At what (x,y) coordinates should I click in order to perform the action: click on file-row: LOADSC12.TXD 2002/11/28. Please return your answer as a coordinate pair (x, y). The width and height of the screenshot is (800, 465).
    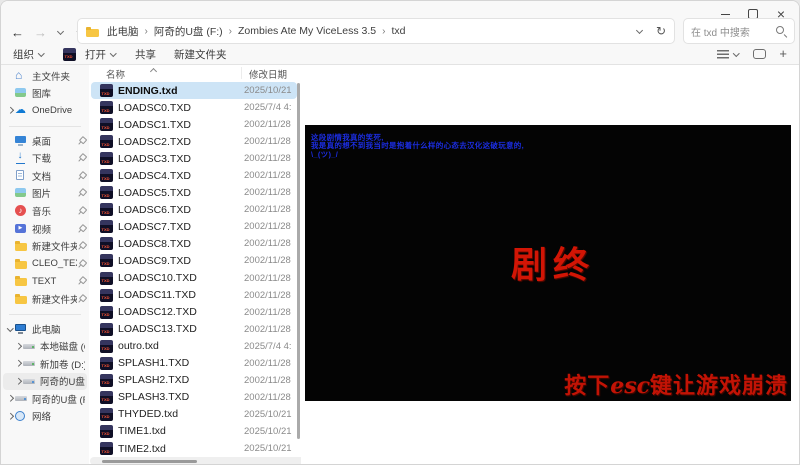
    Looking at the image, I should click on (194, 312).